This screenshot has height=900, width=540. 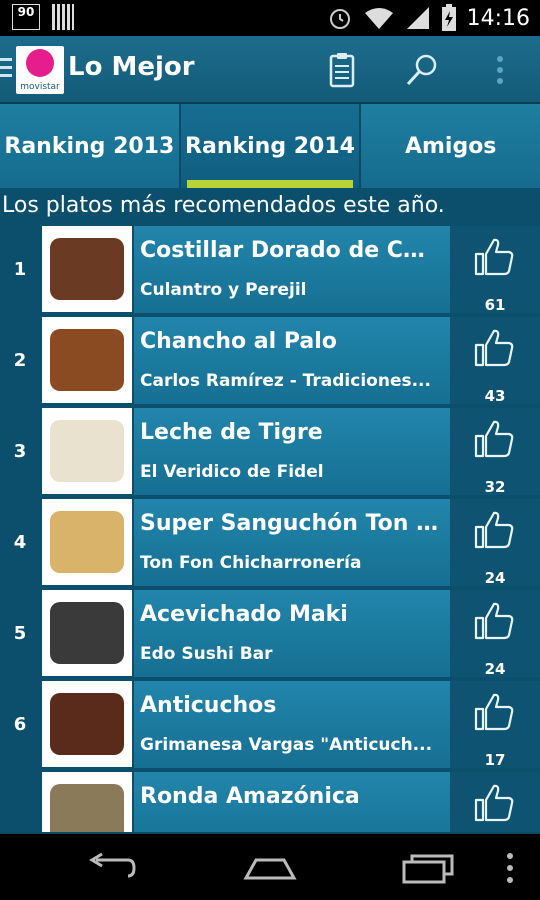 I want to click on home-icon, so click(x=270, y=868).